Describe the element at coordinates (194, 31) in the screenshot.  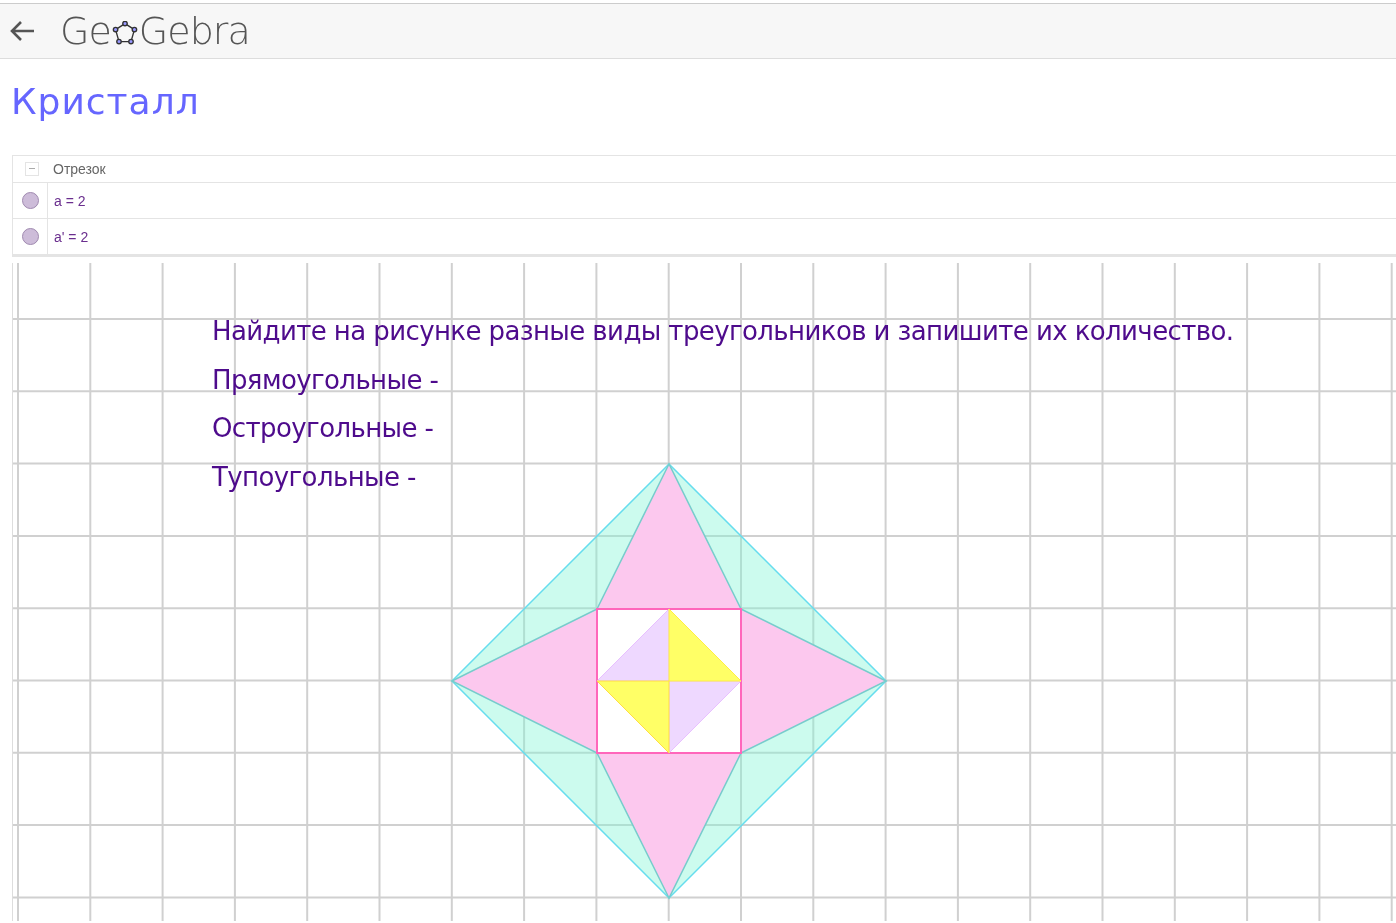
I see `logo-text: Gebra` at that location.